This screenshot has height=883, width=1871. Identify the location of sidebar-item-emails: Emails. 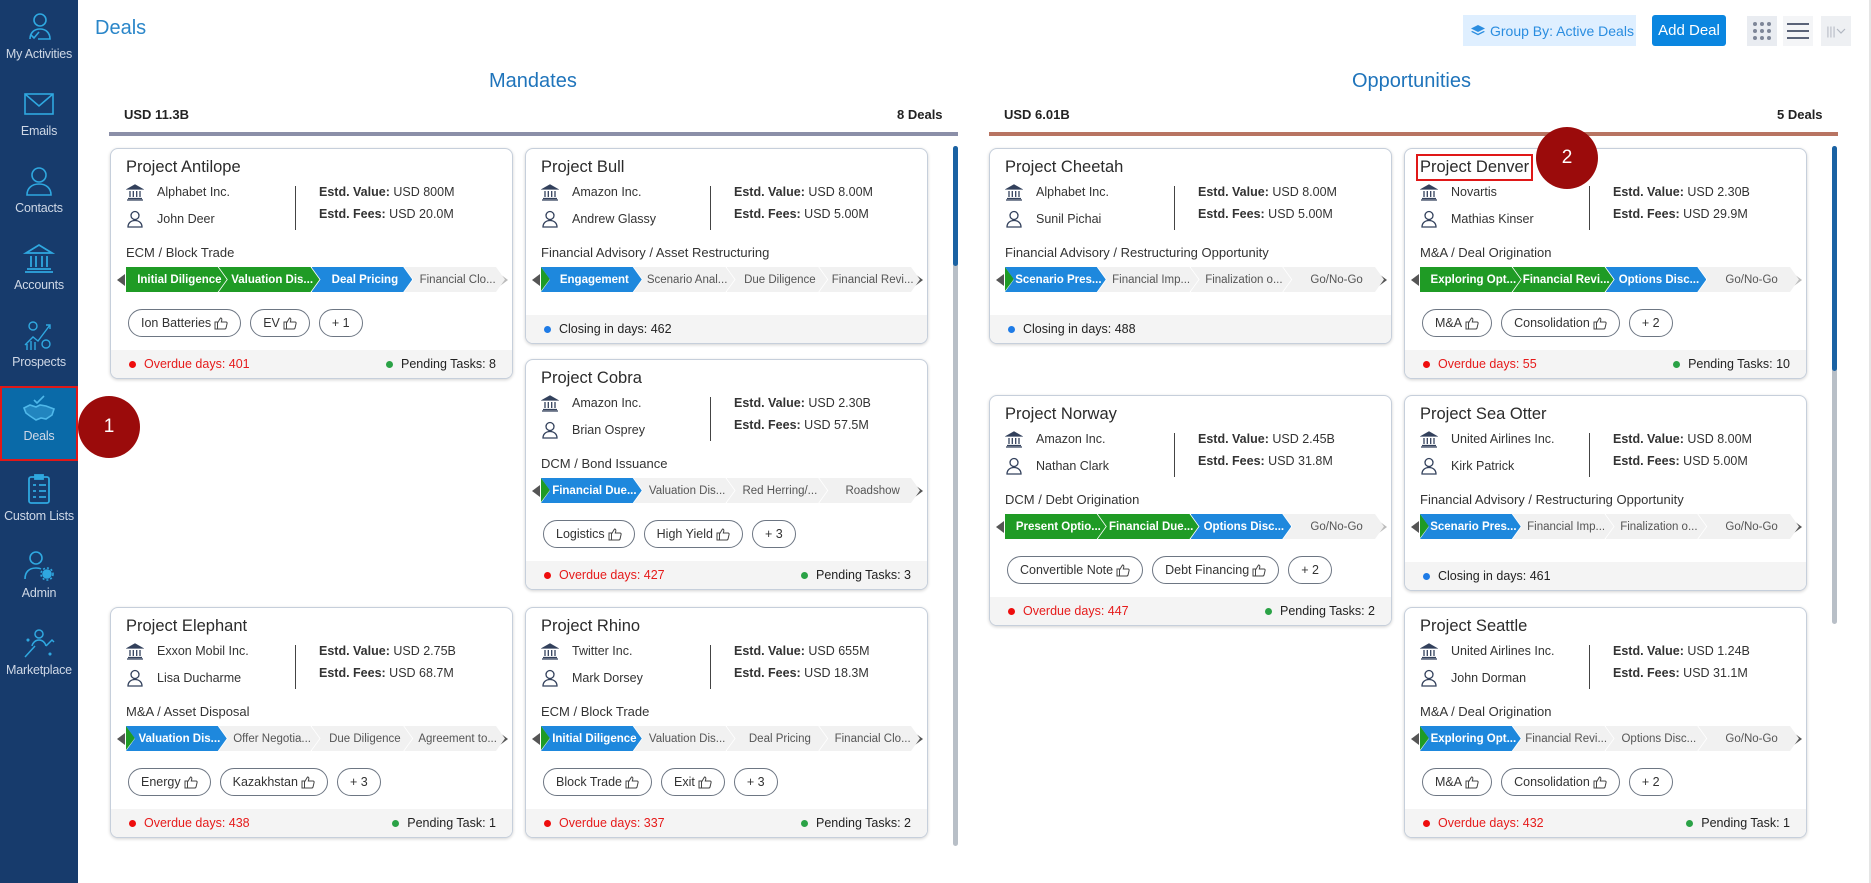
(39, 119).